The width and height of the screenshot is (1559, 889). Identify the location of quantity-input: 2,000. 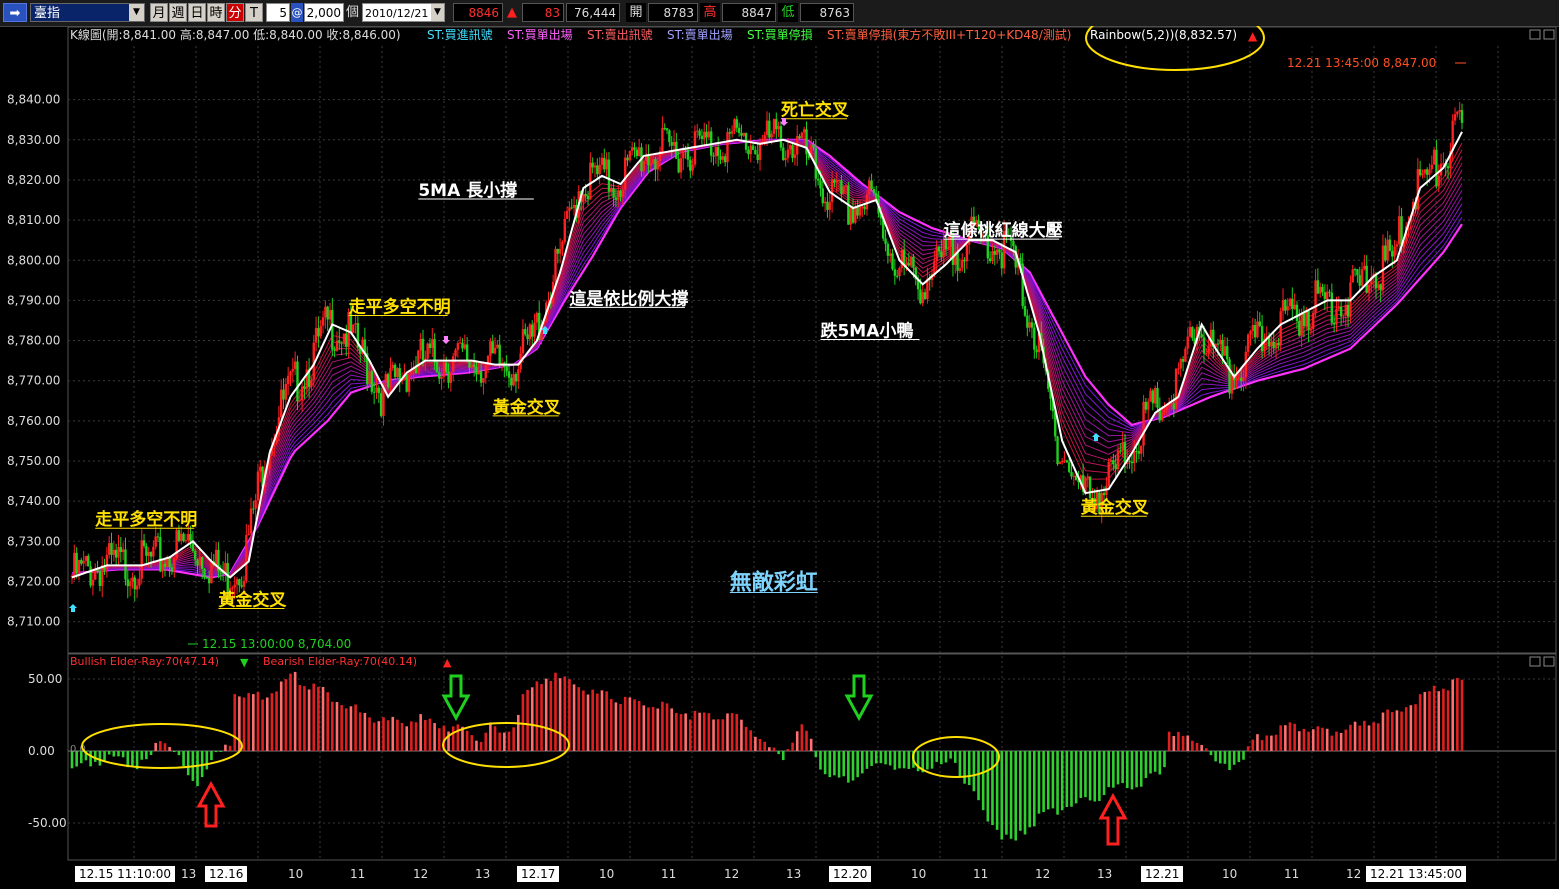
(324, 12).